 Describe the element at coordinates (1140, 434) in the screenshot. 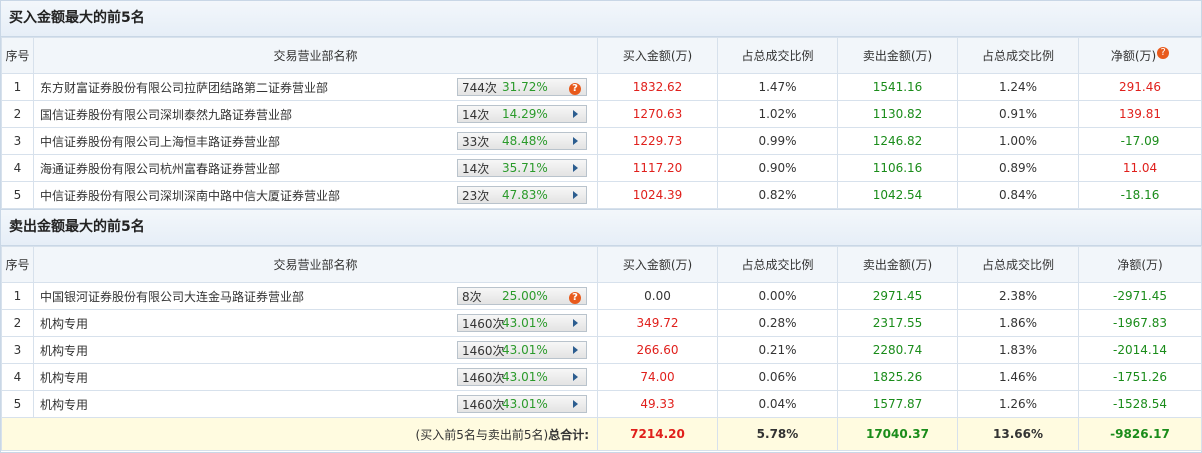

I see `total-net: -9826.17` at that location.